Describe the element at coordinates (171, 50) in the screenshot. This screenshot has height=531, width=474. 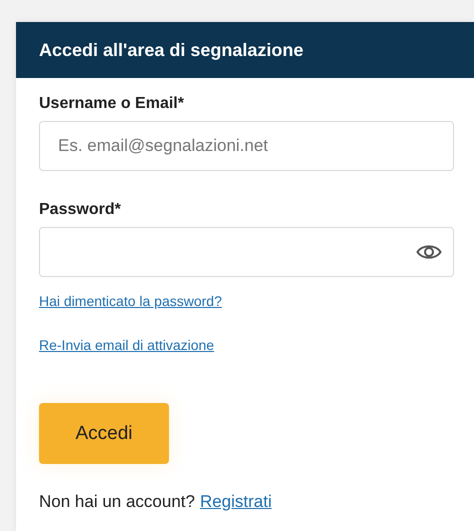
I see `card-title: Accedi all'area di segnalazione` at that location.